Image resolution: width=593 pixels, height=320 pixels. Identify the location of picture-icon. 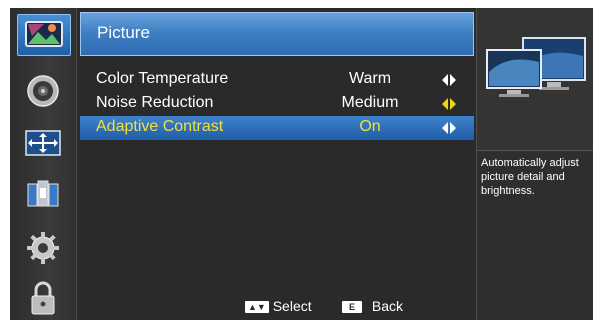
(44, 35).